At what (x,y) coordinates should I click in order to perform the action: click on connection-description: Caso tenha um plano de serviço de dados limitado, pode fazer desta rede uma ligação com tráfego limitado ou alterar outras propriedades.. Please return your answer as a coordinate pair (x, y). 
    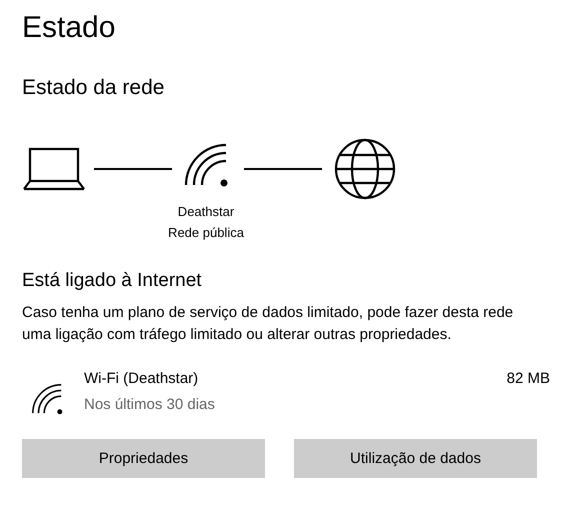
    Looking at the image, I should click on (268, 324).